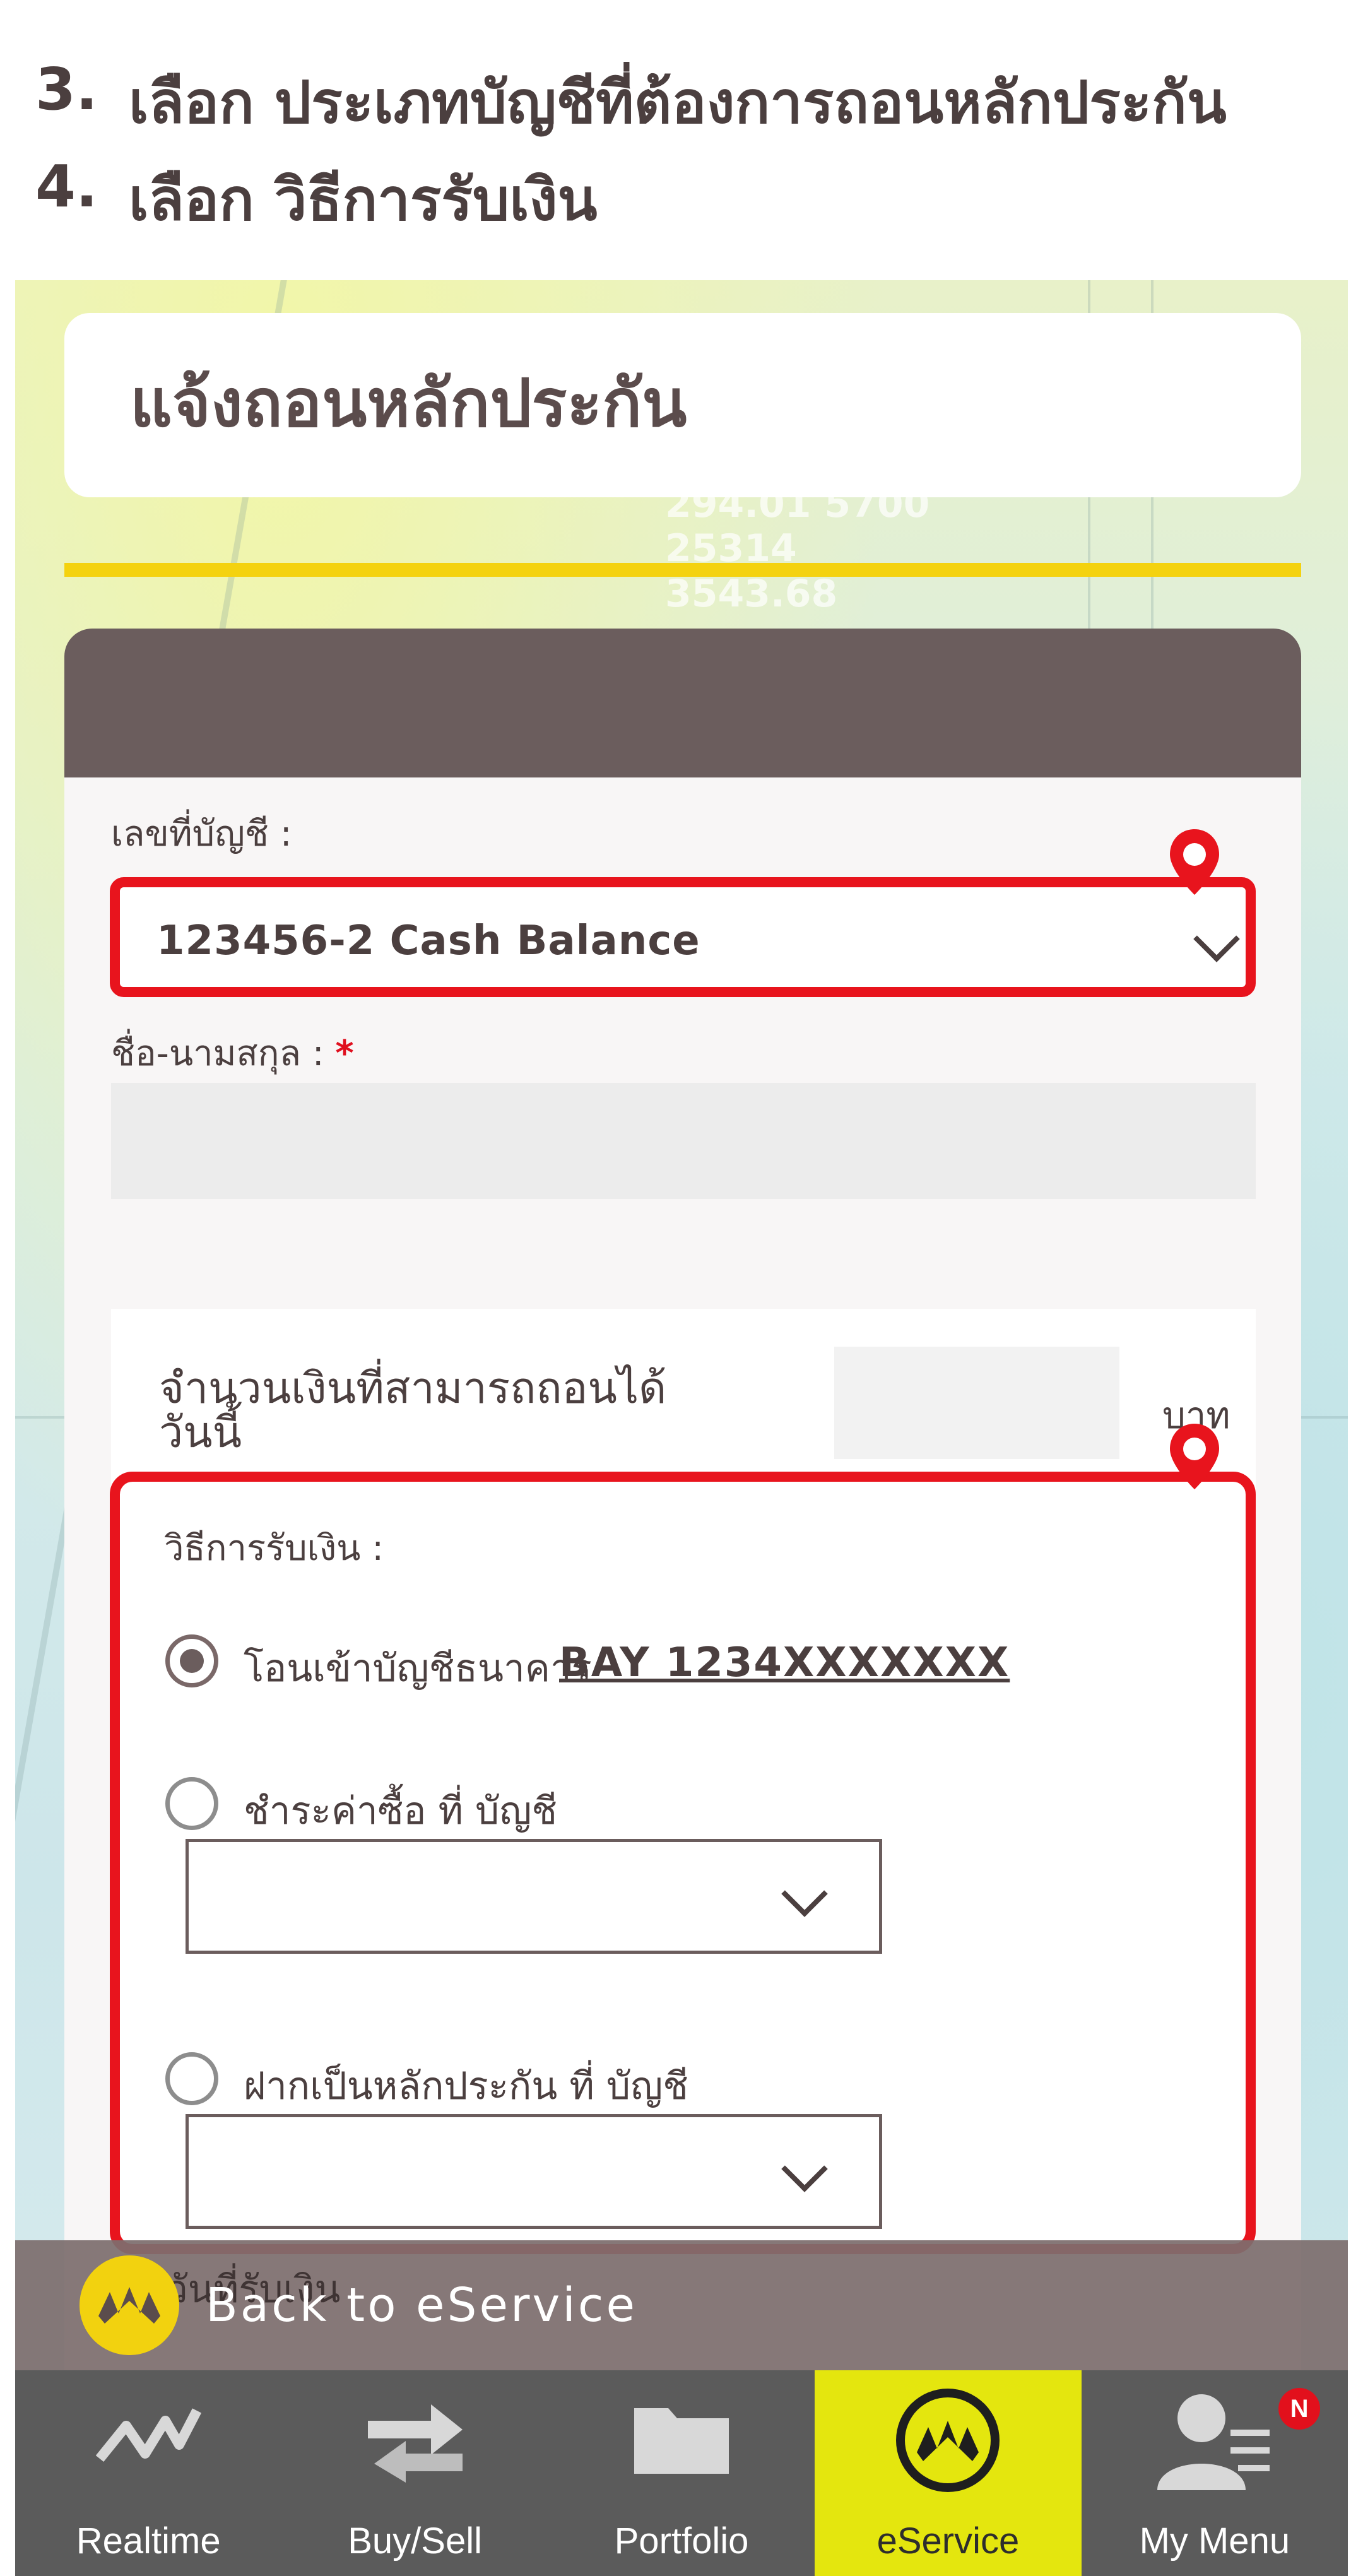 The image size is (1363, 2576). What do you see at coordinates (191, 1803) in the screenshot?
I see `radio-pay-purchase` at bounding box center [191, 1803].